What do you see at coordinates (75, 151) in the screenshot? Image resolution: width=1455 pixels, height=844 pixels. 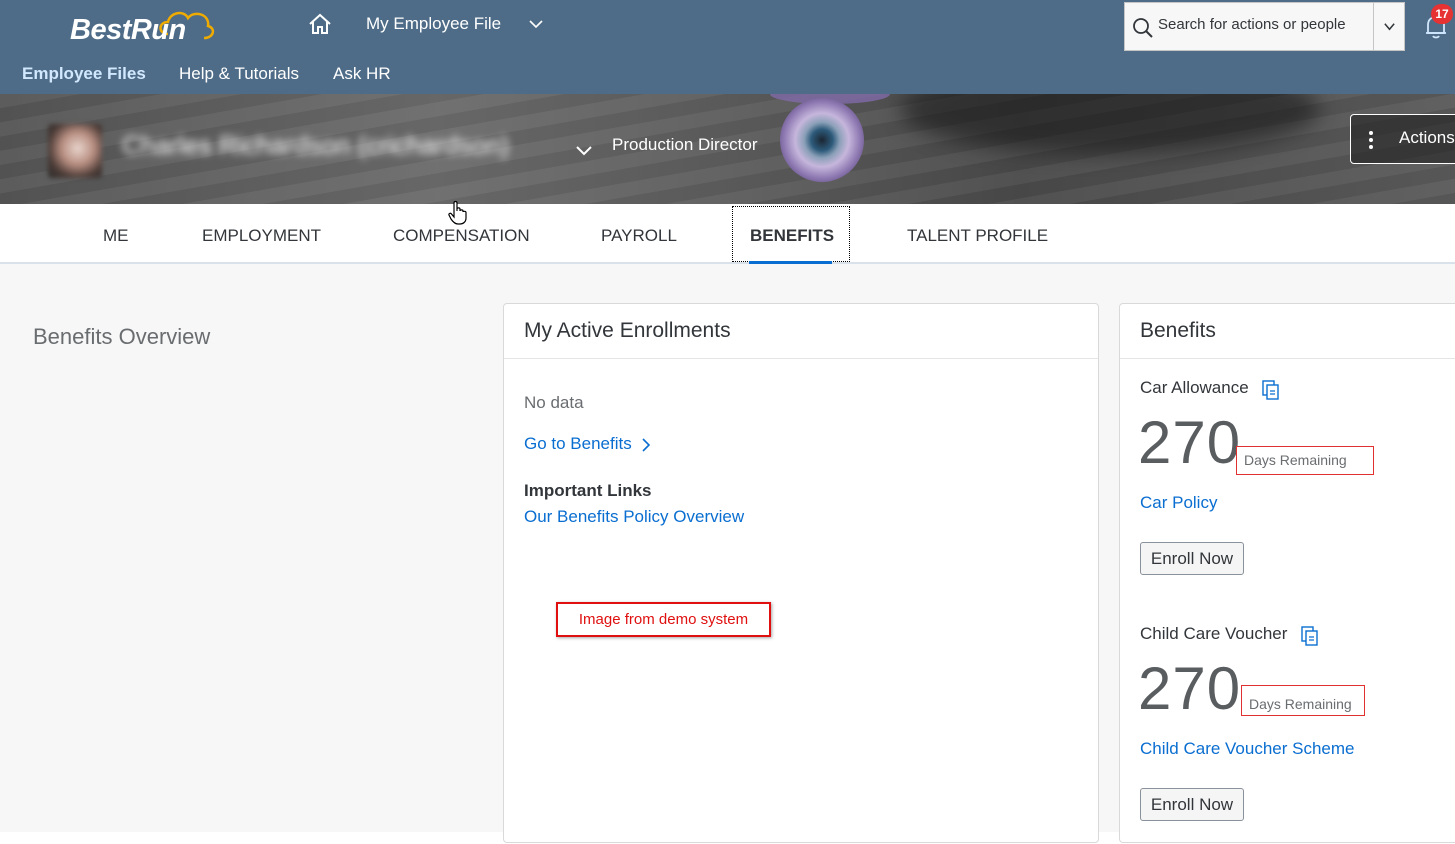 I see `avatar` at bounding box center [75, 151].